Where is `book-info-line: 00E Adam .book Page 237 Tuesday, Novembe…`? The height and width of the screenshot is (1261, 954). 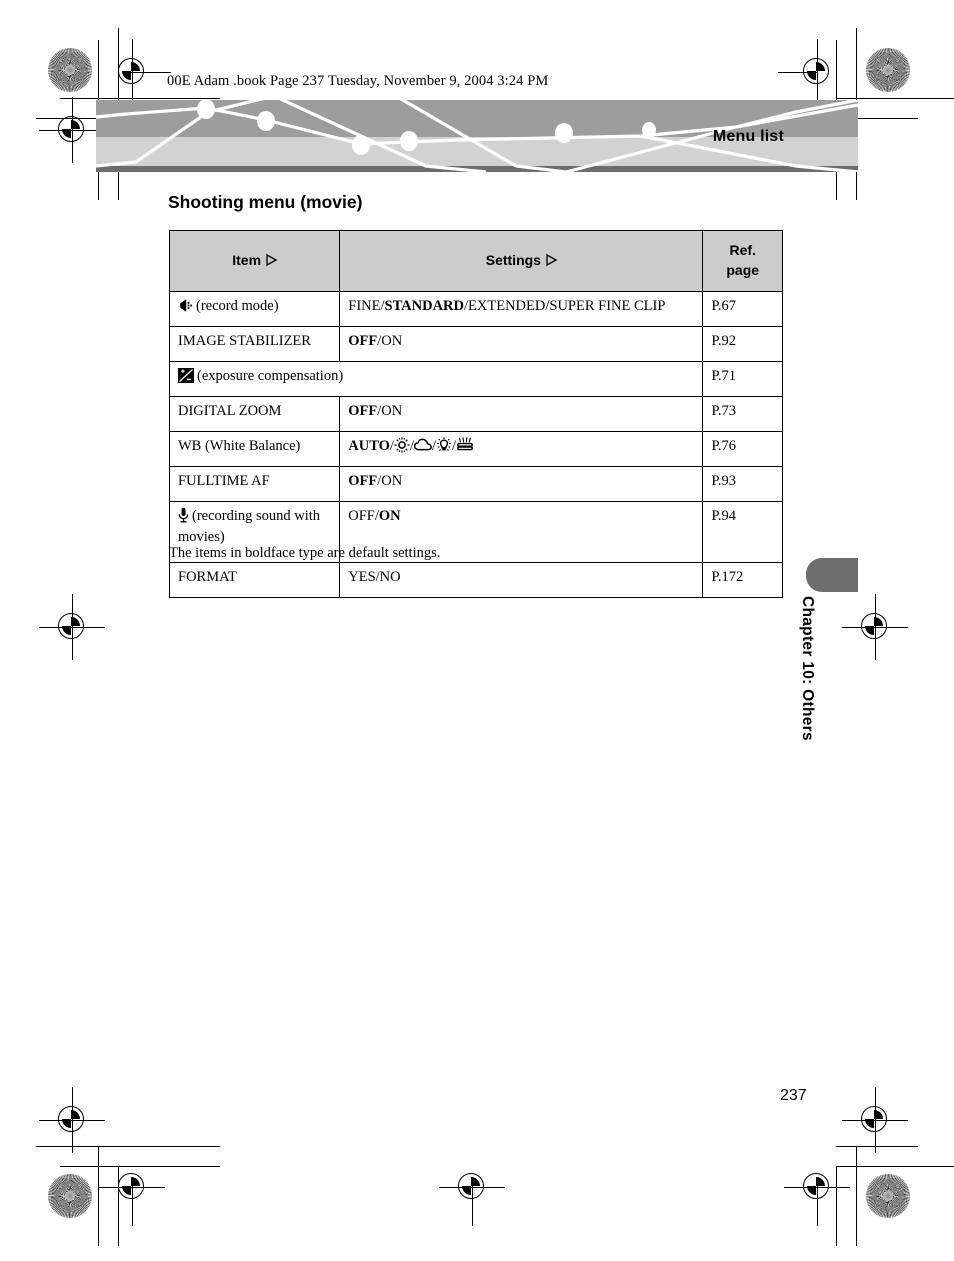 book-info-line: 00E Adam .book Page 237 Tuesday, Novembe… is located at coordinates (358, 81).